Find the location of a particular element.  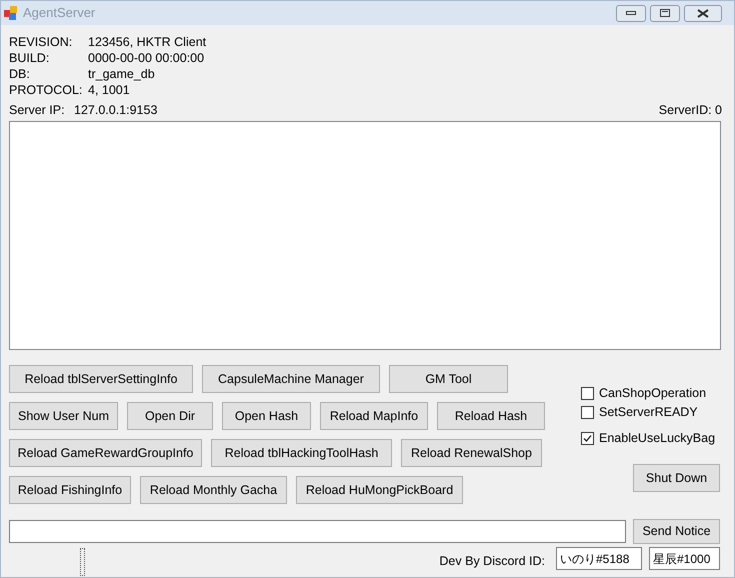

action-button: Reload Monthly Gacha is located at coordinates (213, 490).